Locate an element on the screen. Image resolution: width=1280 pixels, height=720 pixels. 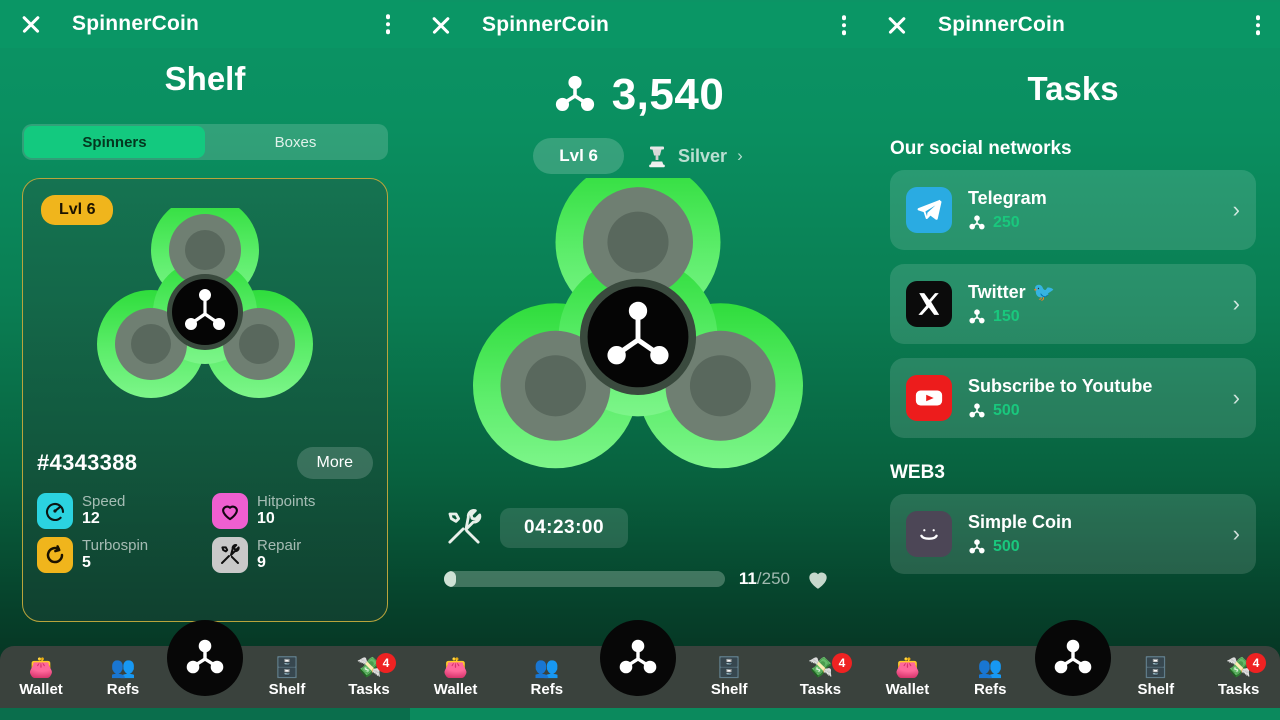
task-card-telegram: Telegram 250 › is located at coordinates (1073, 210).